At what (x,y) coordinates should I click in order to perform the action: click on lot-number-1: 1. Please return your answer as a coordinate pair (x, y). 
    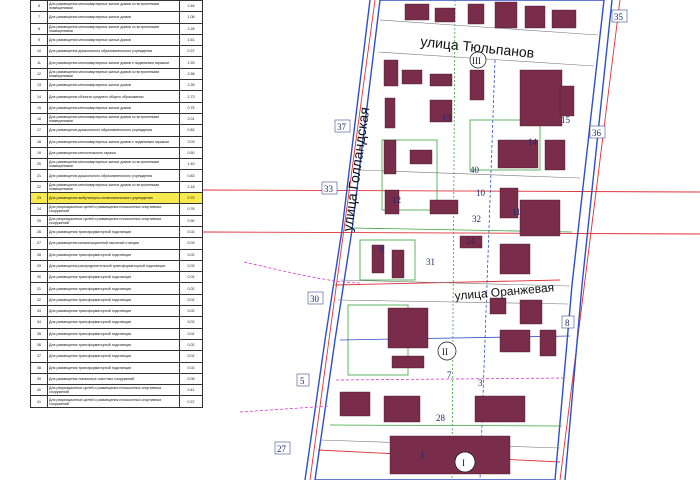
    Looking at the image, I should click on (422, 455).